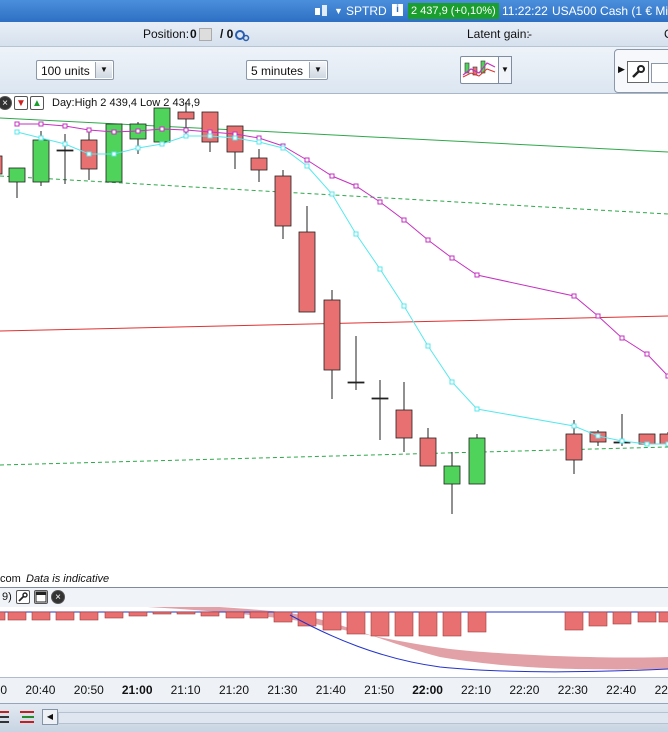  Describe the element at coordinates (75, 70) in the screenshot. I see `units-select: 100 units ▼` at that location.